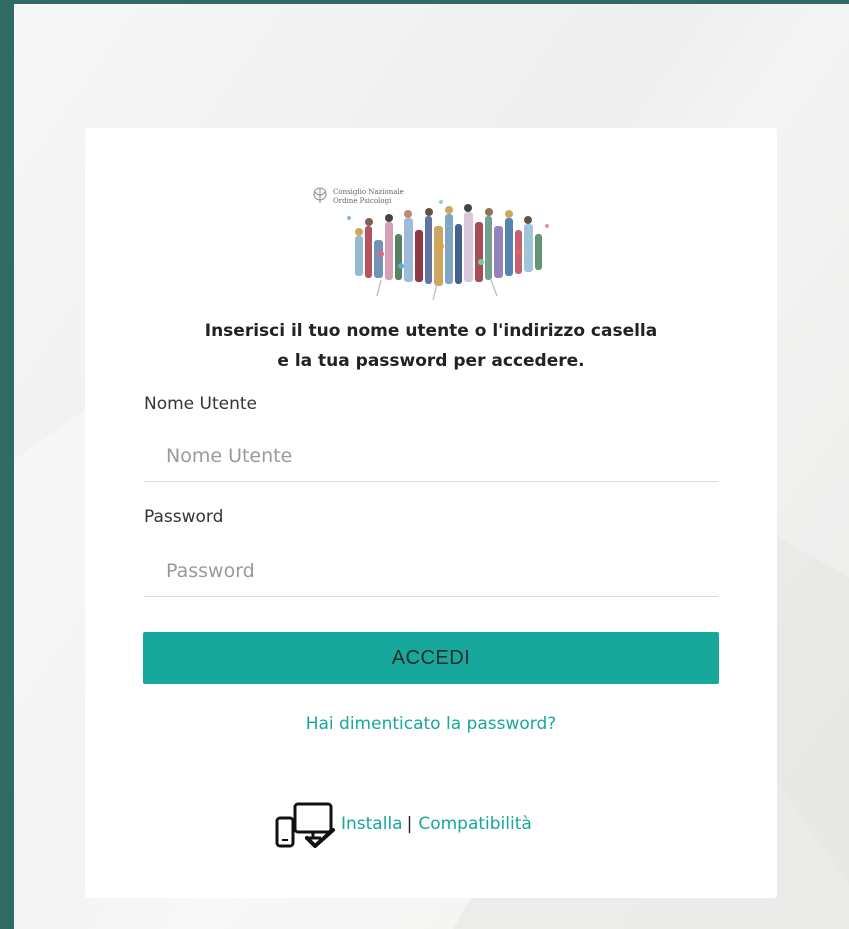 This screenshot has width=849, height=929. Describe the element at coordinates (431, 724) in the screenshot. I see `forgot-password-link: Hai dimenticato la password?` at that location.